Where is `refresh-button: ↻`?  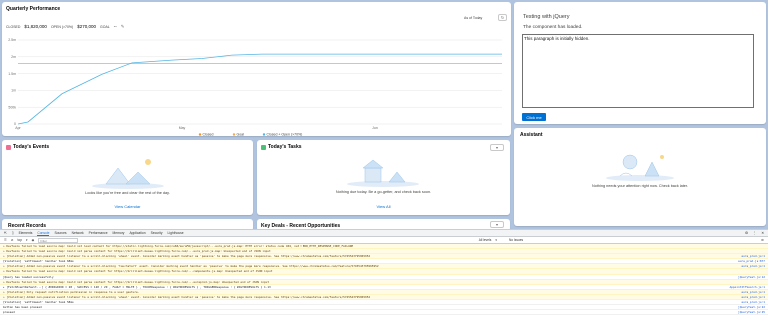 refresh-button: ↻ is located at coordinates (502, 17).